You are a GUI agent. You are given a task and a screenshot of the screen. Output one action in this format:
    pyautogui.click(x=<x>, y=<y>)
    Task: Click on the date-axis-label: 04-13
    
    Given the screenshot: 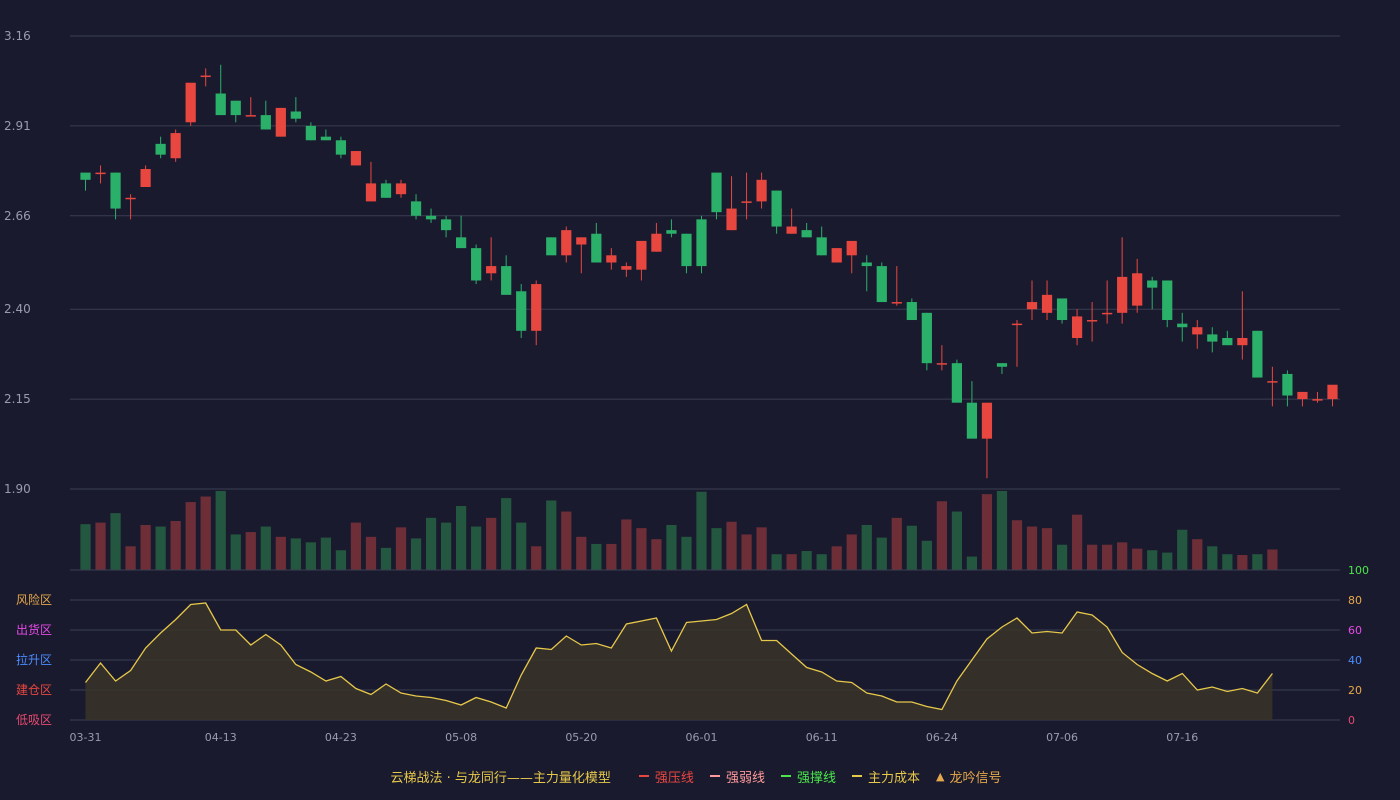 What is the action you would take?
    pyautogui.click(x=221, y=737)
    